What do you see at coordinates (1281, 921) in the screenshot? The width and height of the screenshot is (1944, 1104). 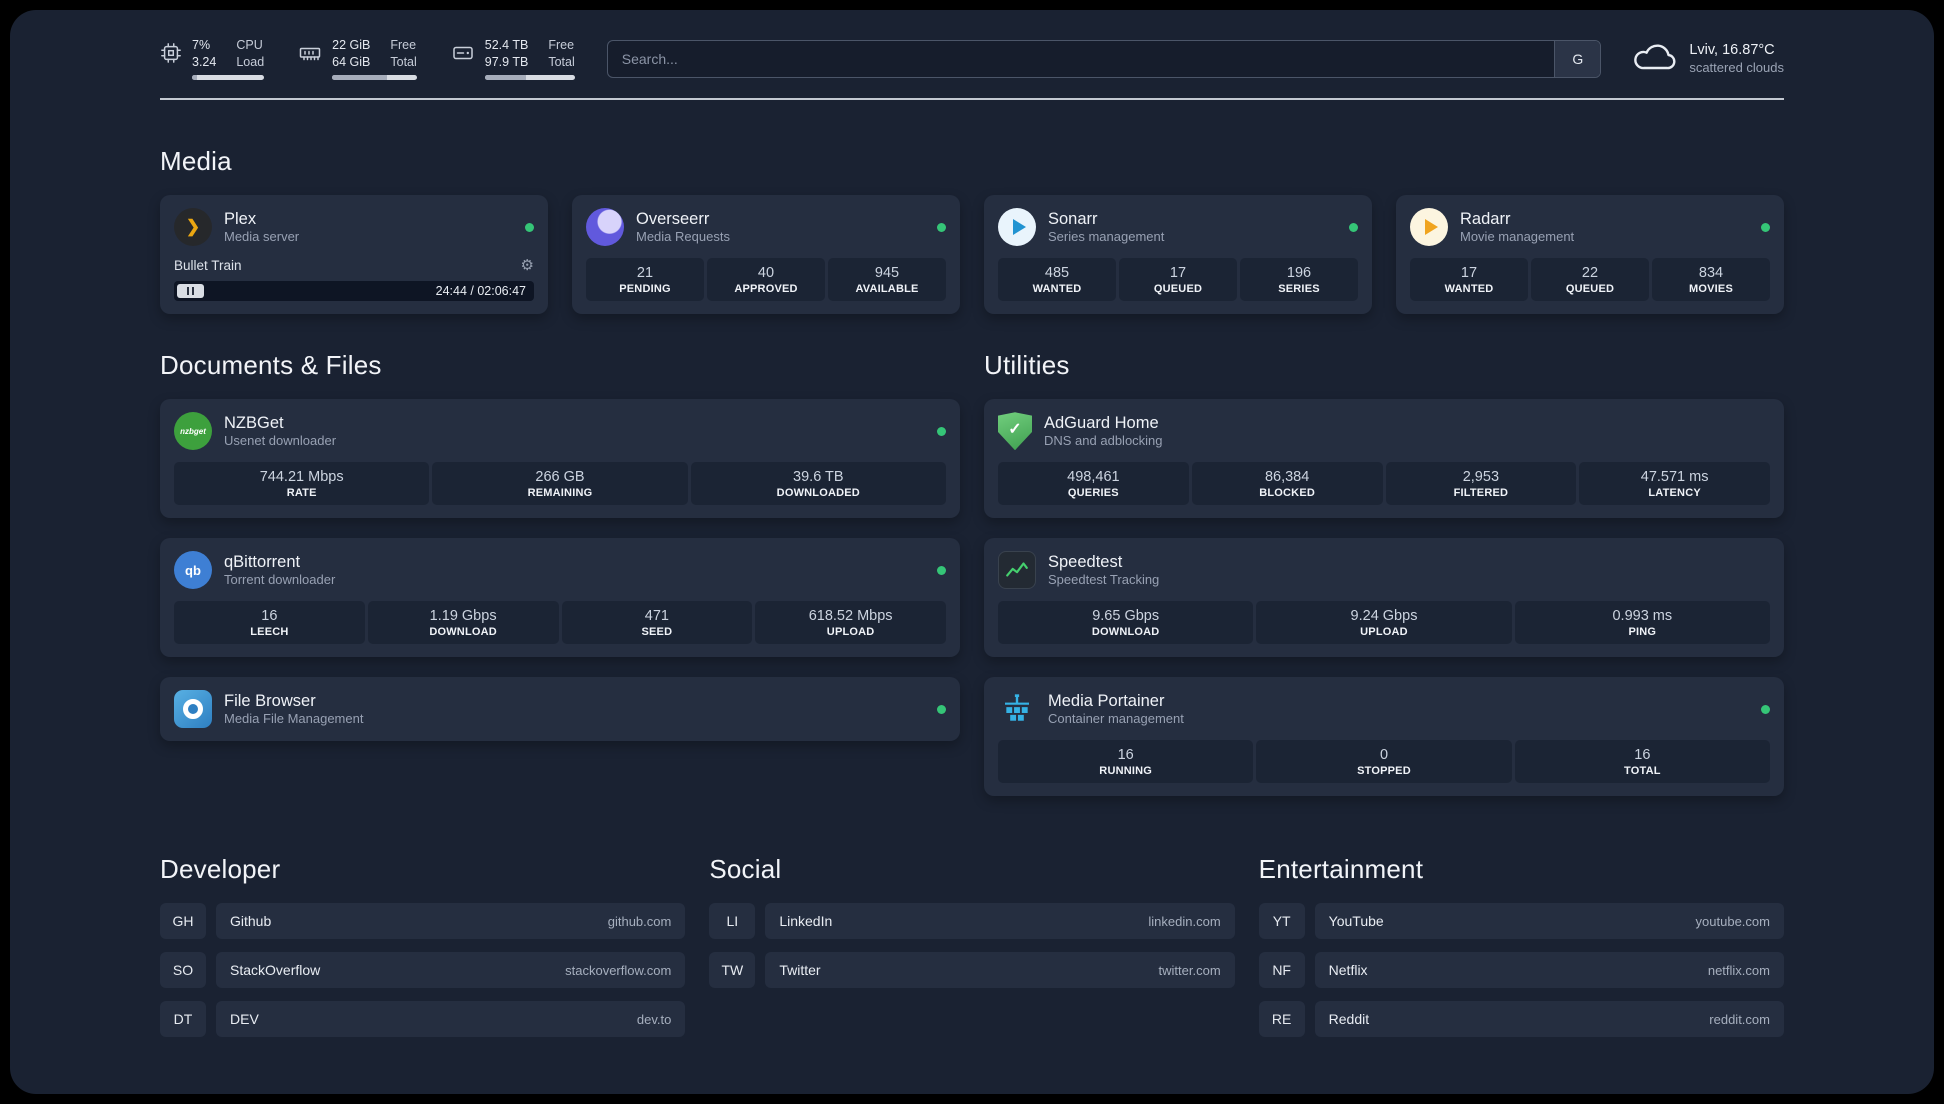 I see `bookmark-abbr: YT` at bounding box center [1281, 921].